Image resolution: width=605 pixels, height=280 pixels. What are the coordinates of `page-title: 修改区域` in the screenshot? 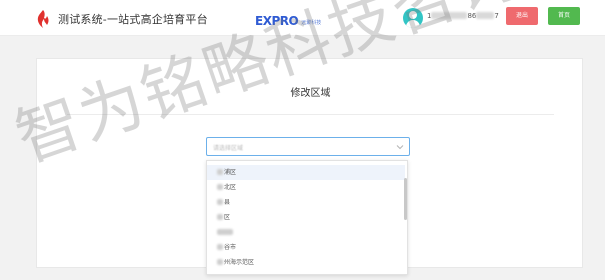 It's located at (310, 93).